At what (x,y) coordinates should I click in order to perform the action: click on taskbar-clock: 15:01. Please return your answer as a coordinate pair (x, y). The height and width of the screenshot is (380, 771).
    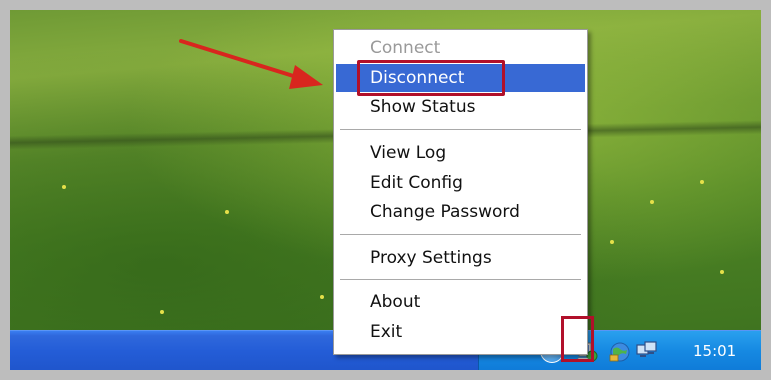
    Looking at the image, I should click on (714, 351).